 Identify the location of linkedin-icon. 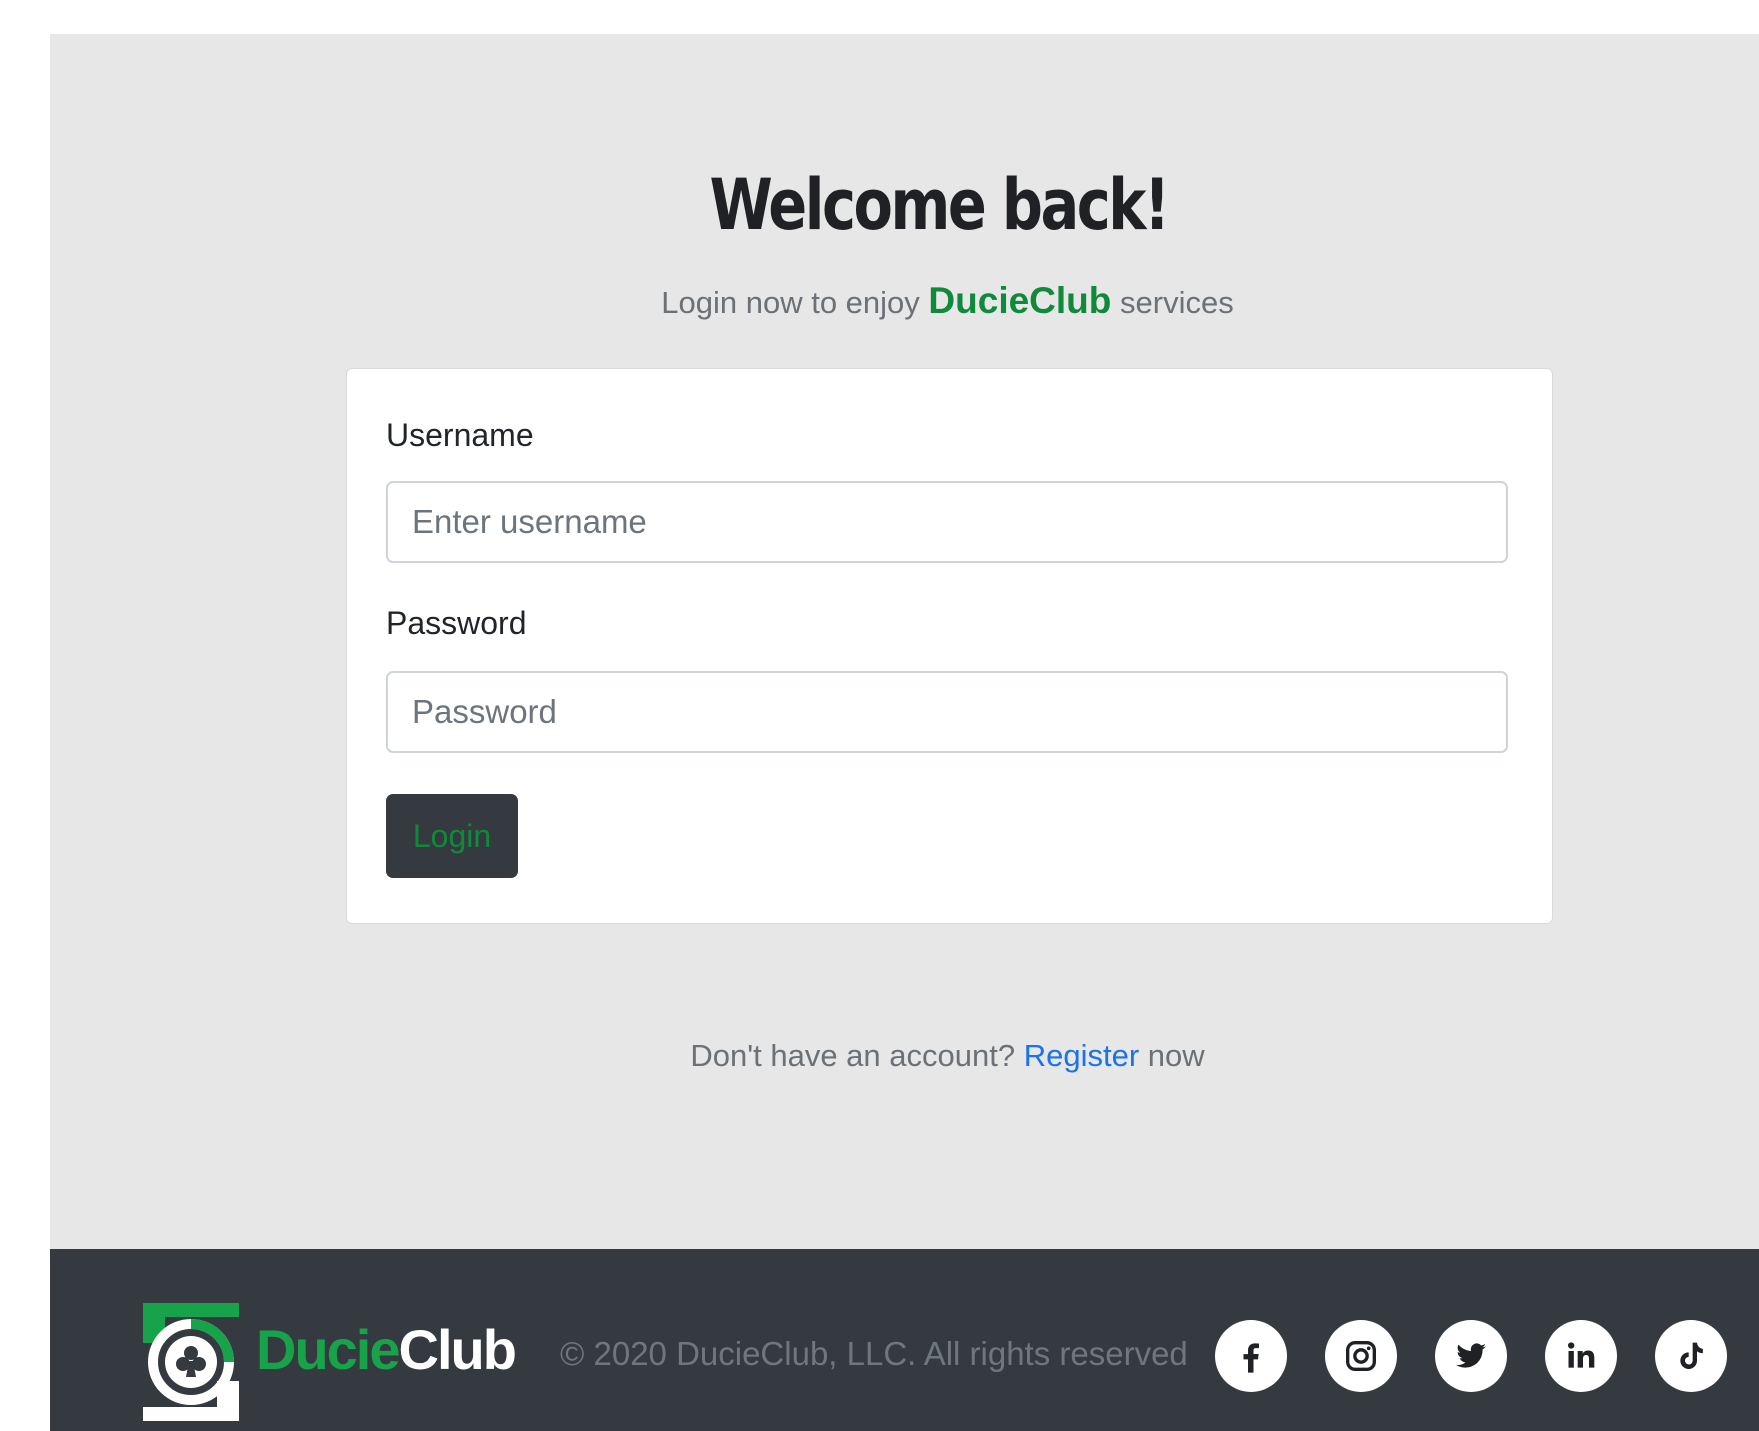
(1581, 1355).